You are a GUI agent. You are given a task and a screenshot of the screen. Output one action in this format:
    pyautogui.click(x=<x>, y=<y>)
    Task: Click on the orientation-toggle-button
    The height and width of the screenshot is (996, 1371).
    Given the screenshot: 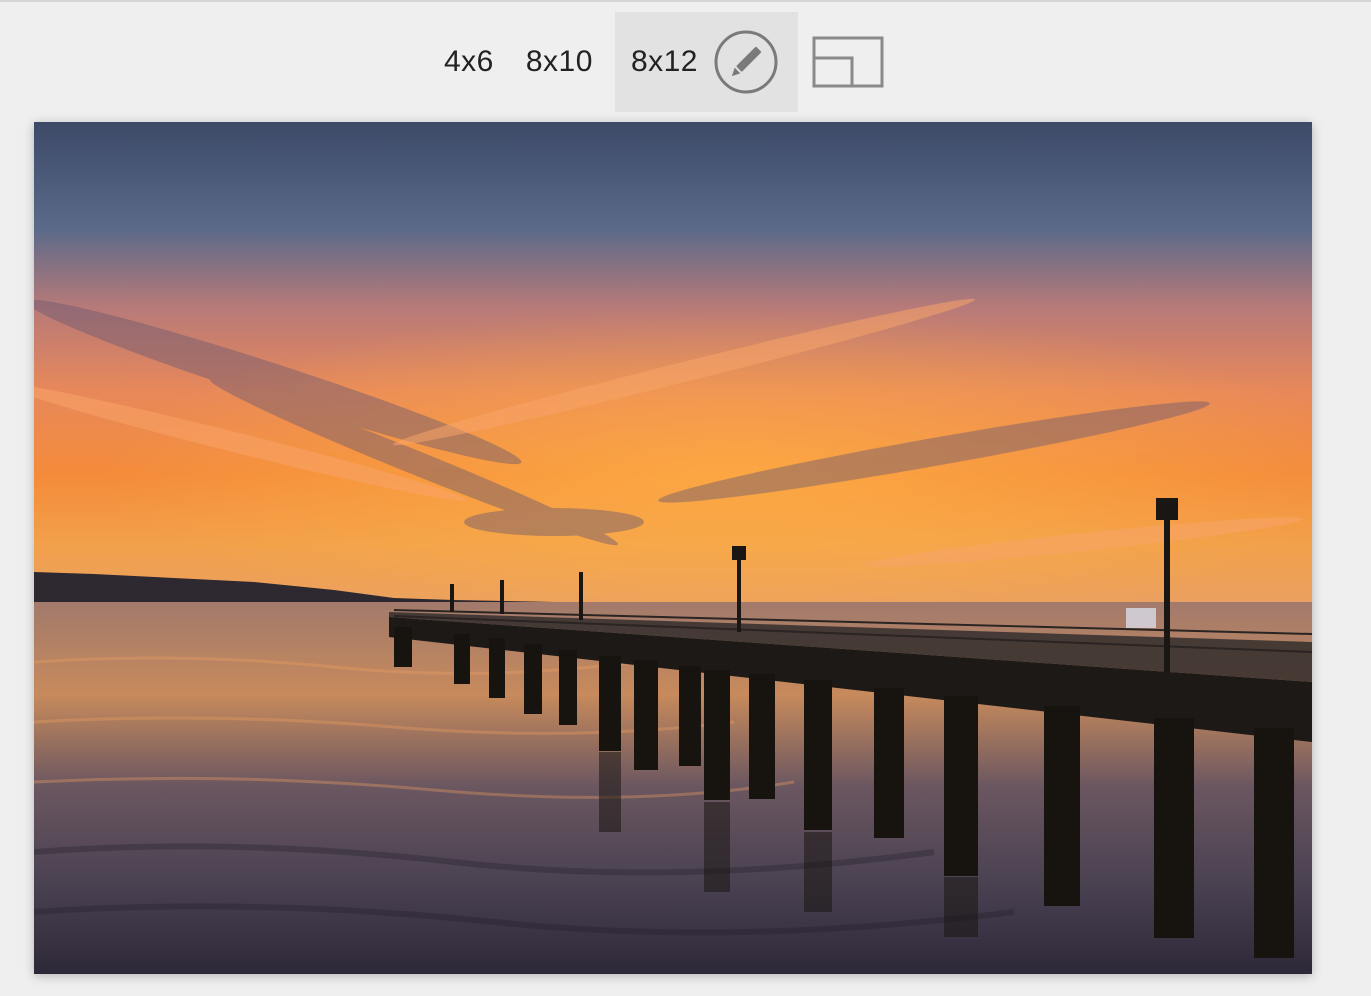 What is the action you would take?
    pyautogui.click(x=848, y=62)
    